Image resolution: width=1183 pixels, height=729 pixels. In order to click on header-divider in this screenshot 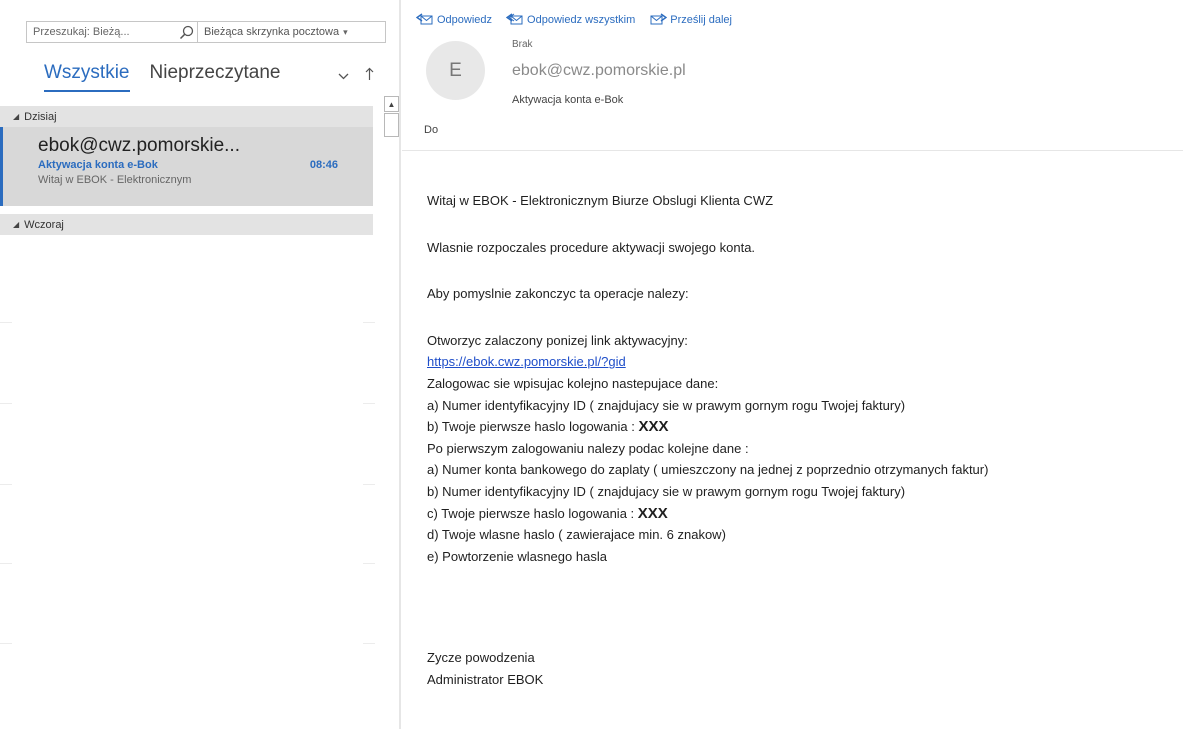, I will do `click(792, 150)`.